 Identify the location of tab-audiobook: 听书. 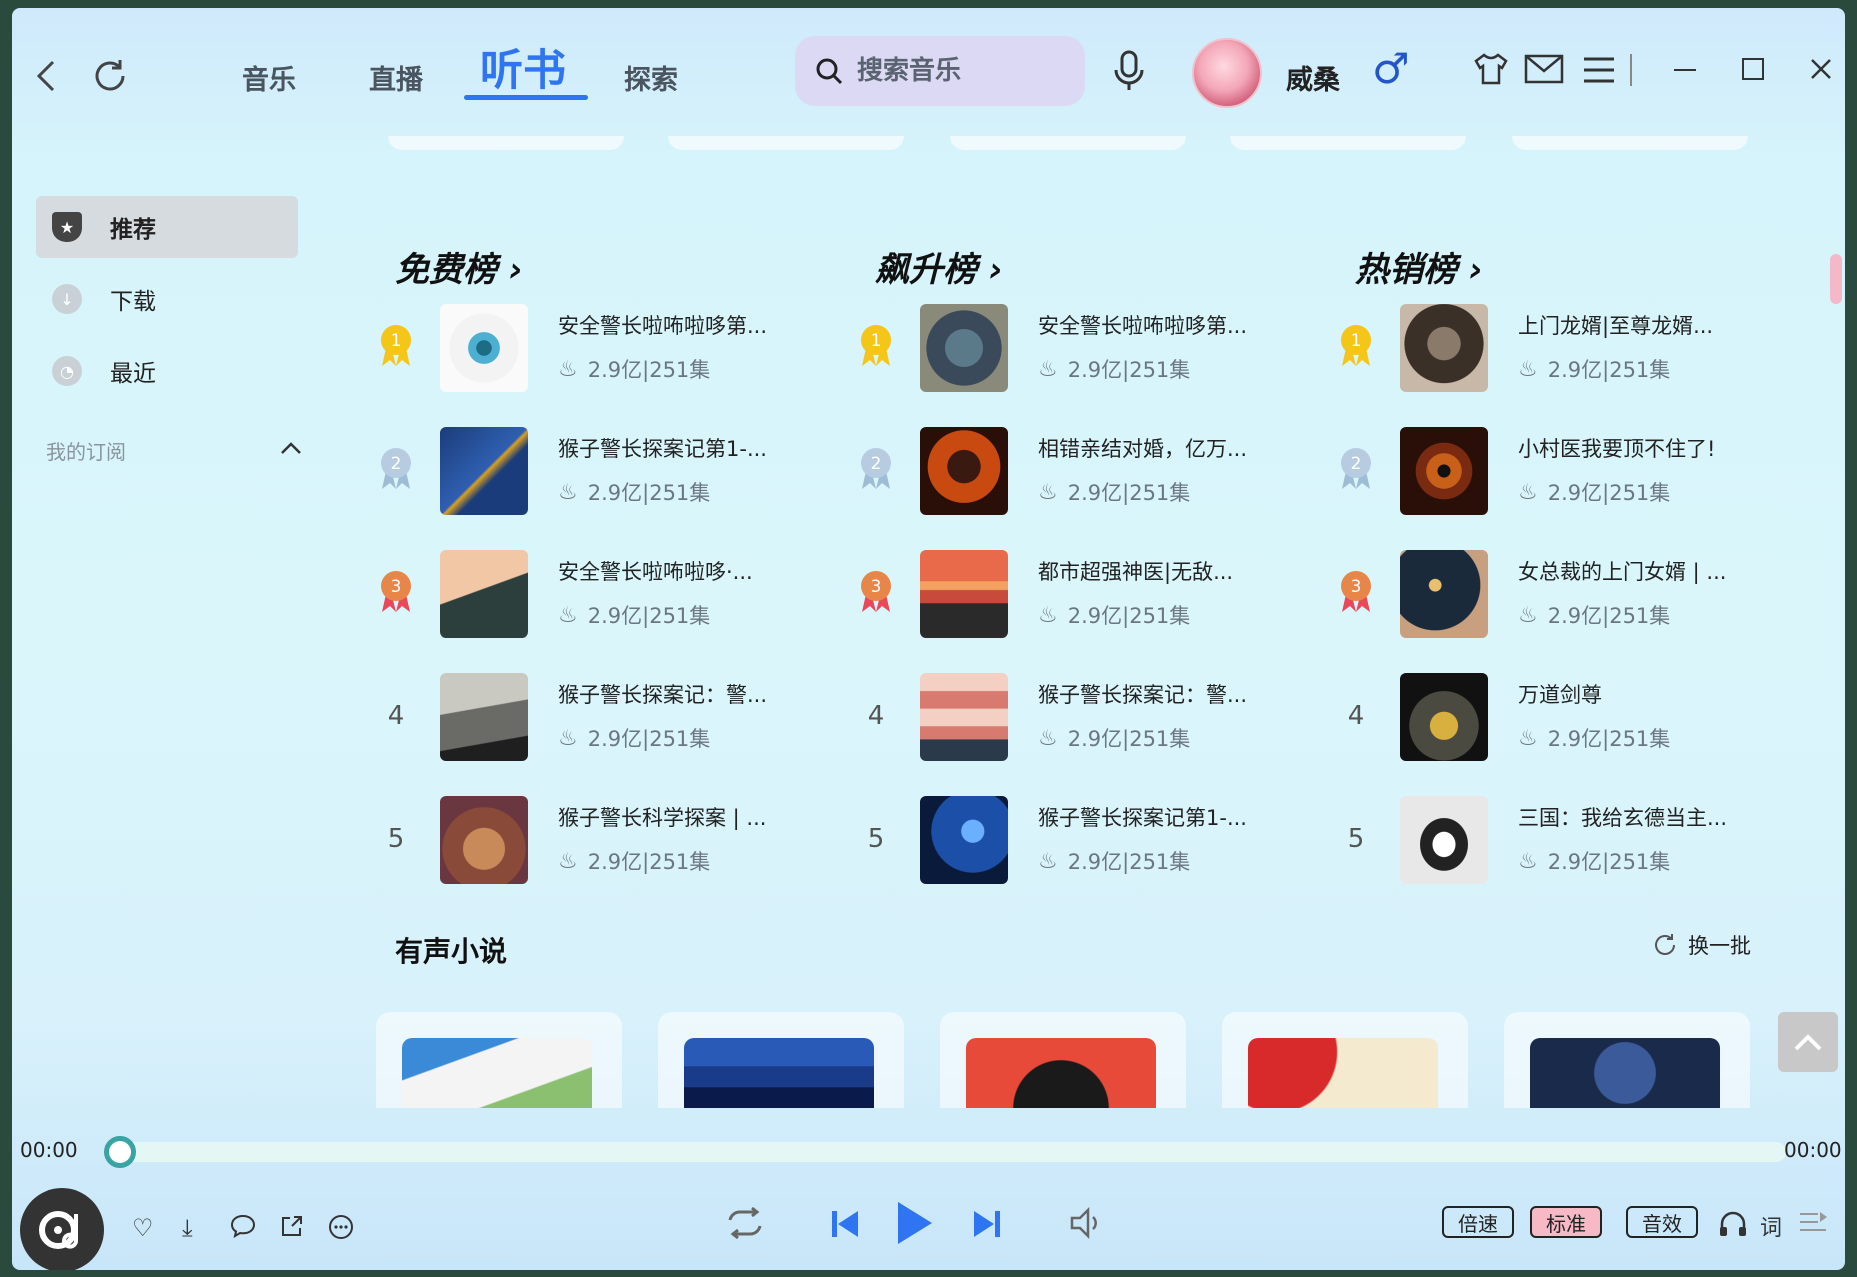
(523, 67).